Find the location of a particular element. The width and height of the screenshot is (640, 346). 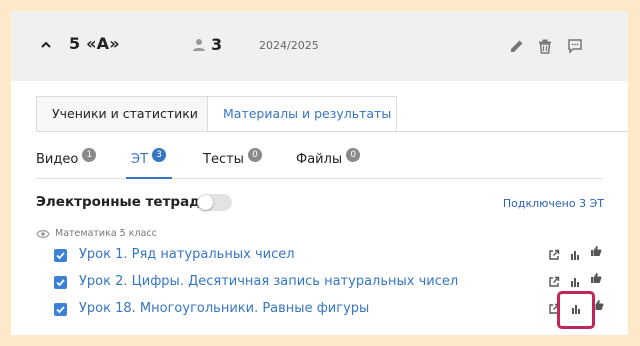

count-badge: 1 is located at coordinates (89, 155).